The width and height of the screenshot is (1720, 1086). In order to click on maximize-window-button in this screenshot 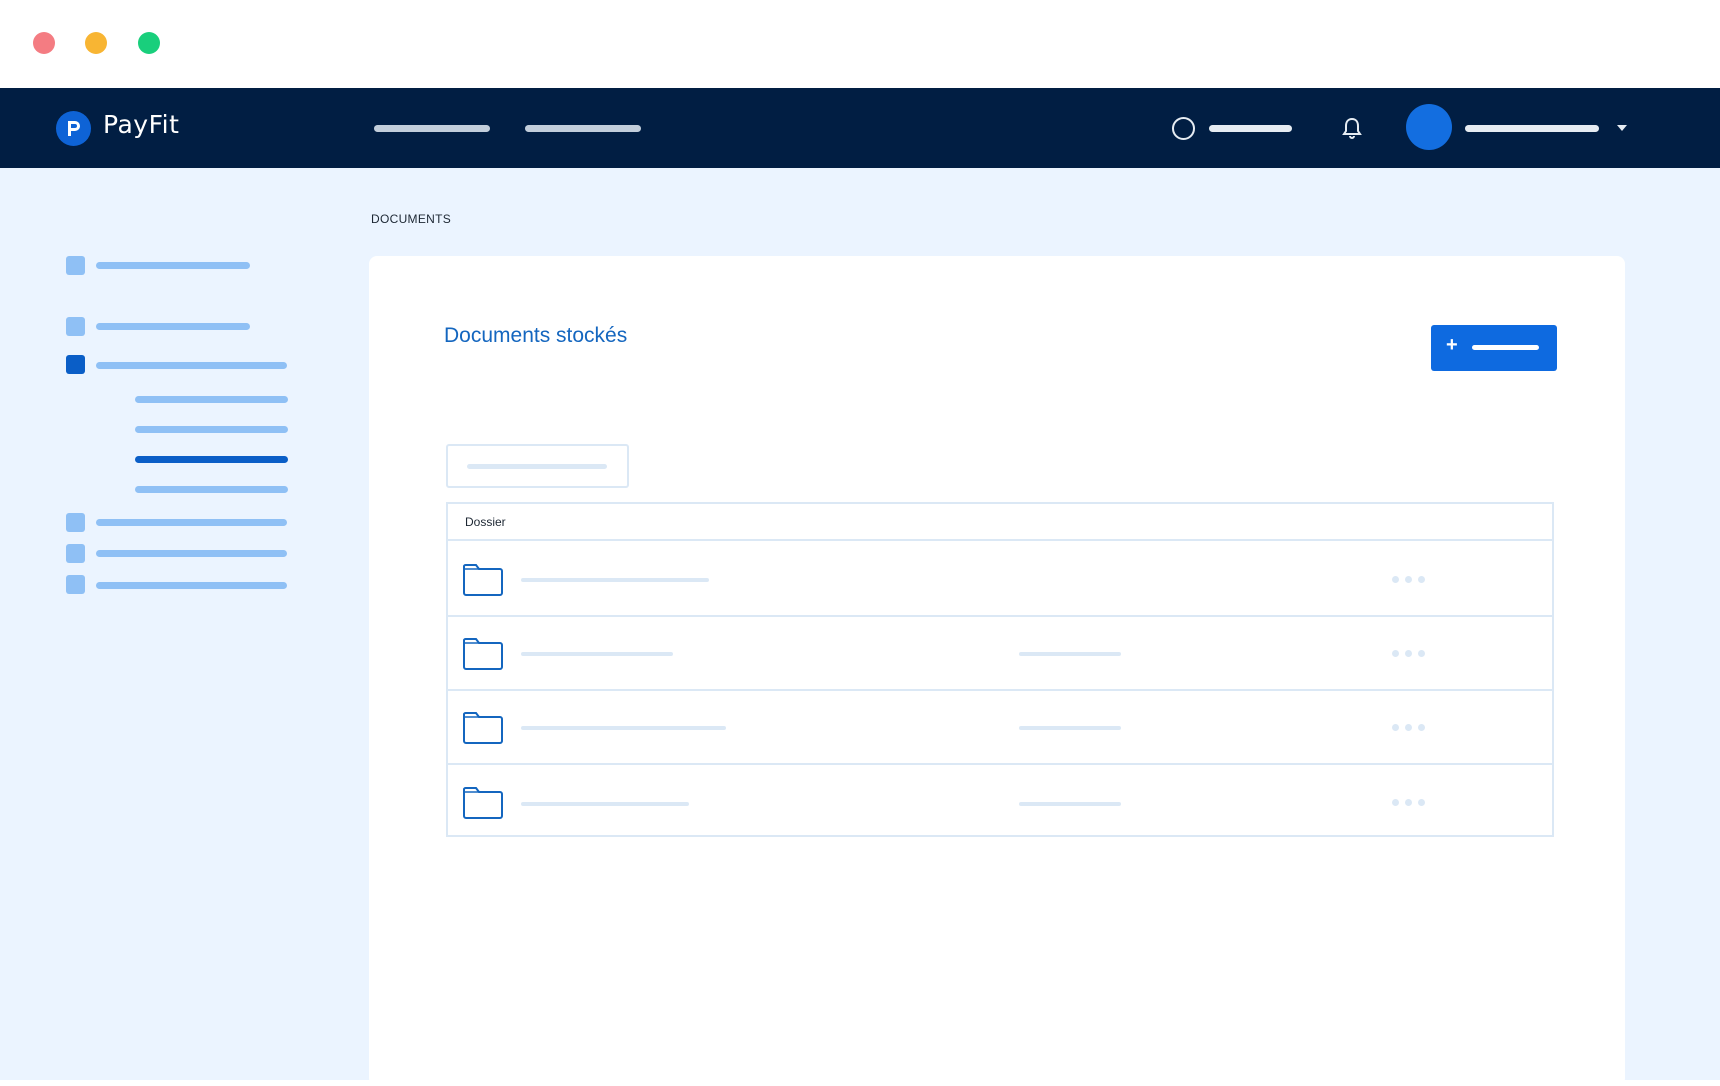, I will do `click(149, 43)`.